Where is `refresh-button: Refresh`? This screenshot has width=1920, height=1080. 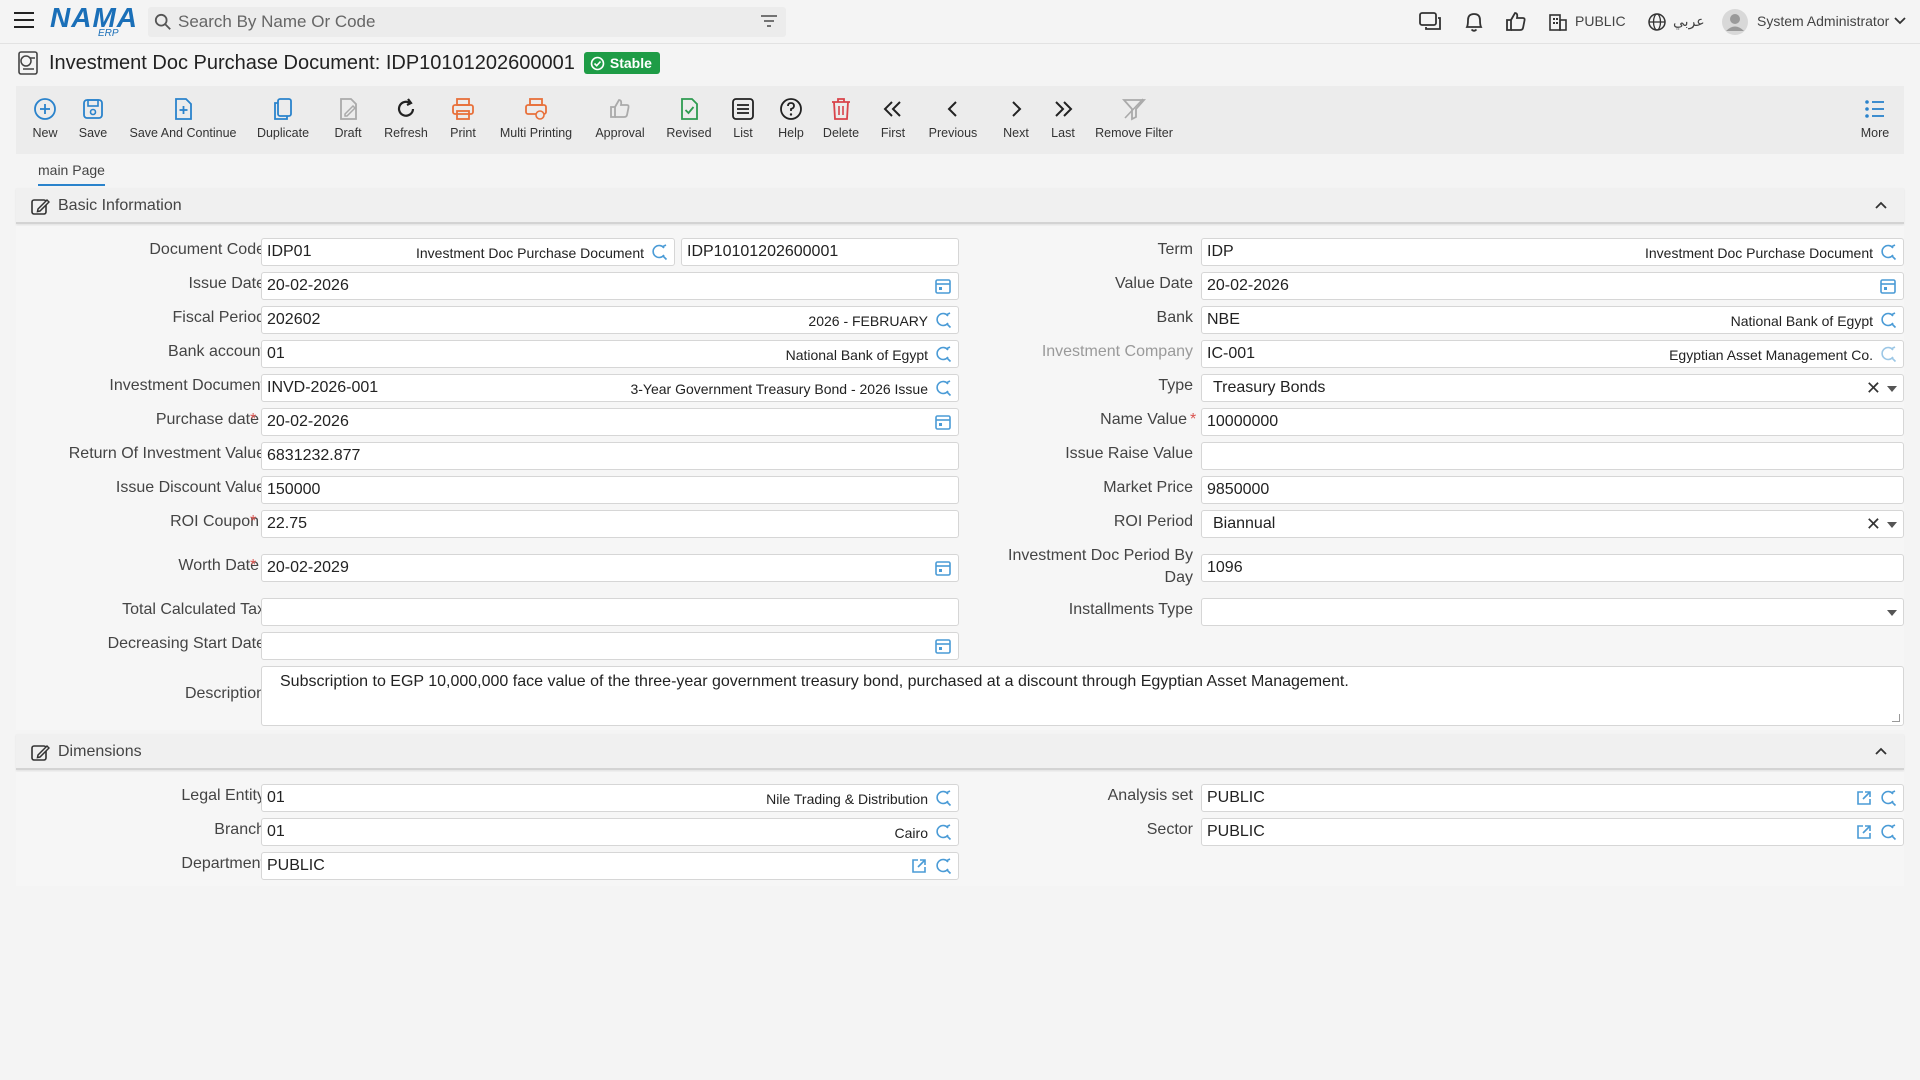 refresh-button: Refresh is located at coordinates (406, 120).